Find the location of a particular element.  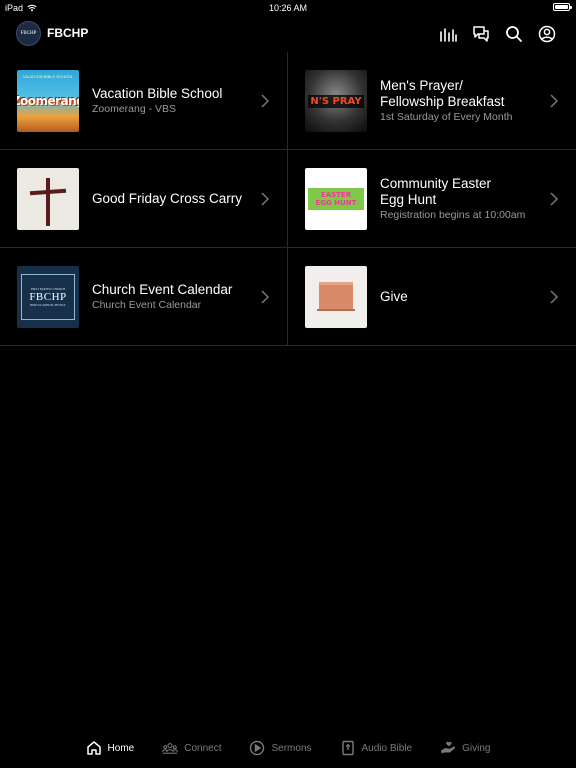

vbs-thumbnail: VACATION BIBLE SCHOOL Zoomerang is located at coordinates (48, 101).